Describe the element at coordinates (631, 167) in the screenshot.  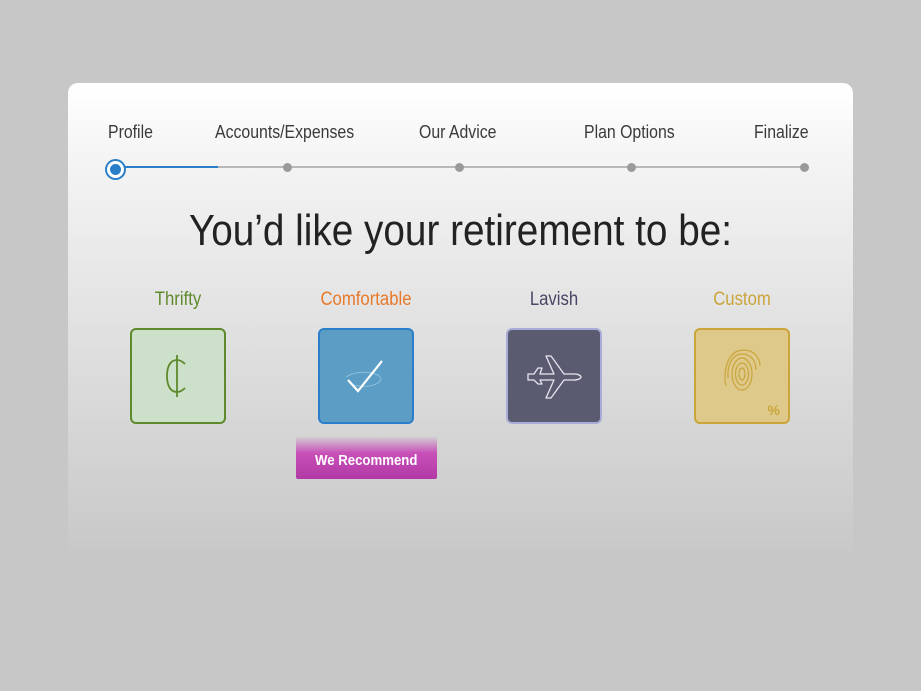
I see `step-dot-plan-options` at that location.